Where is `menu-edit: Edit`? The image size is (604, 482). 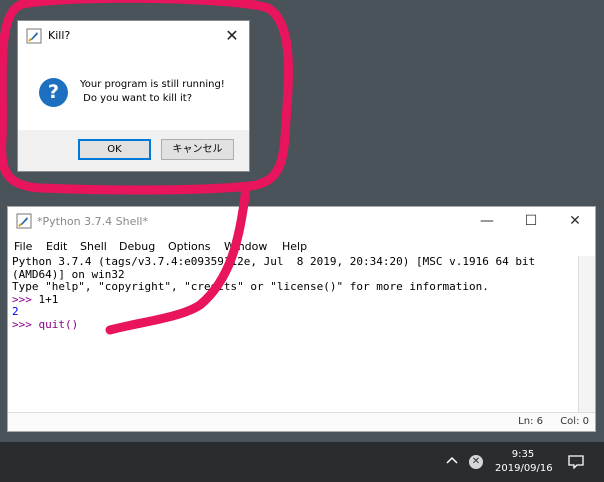
menu-edit: Edit is located at coordinates (56, 246).